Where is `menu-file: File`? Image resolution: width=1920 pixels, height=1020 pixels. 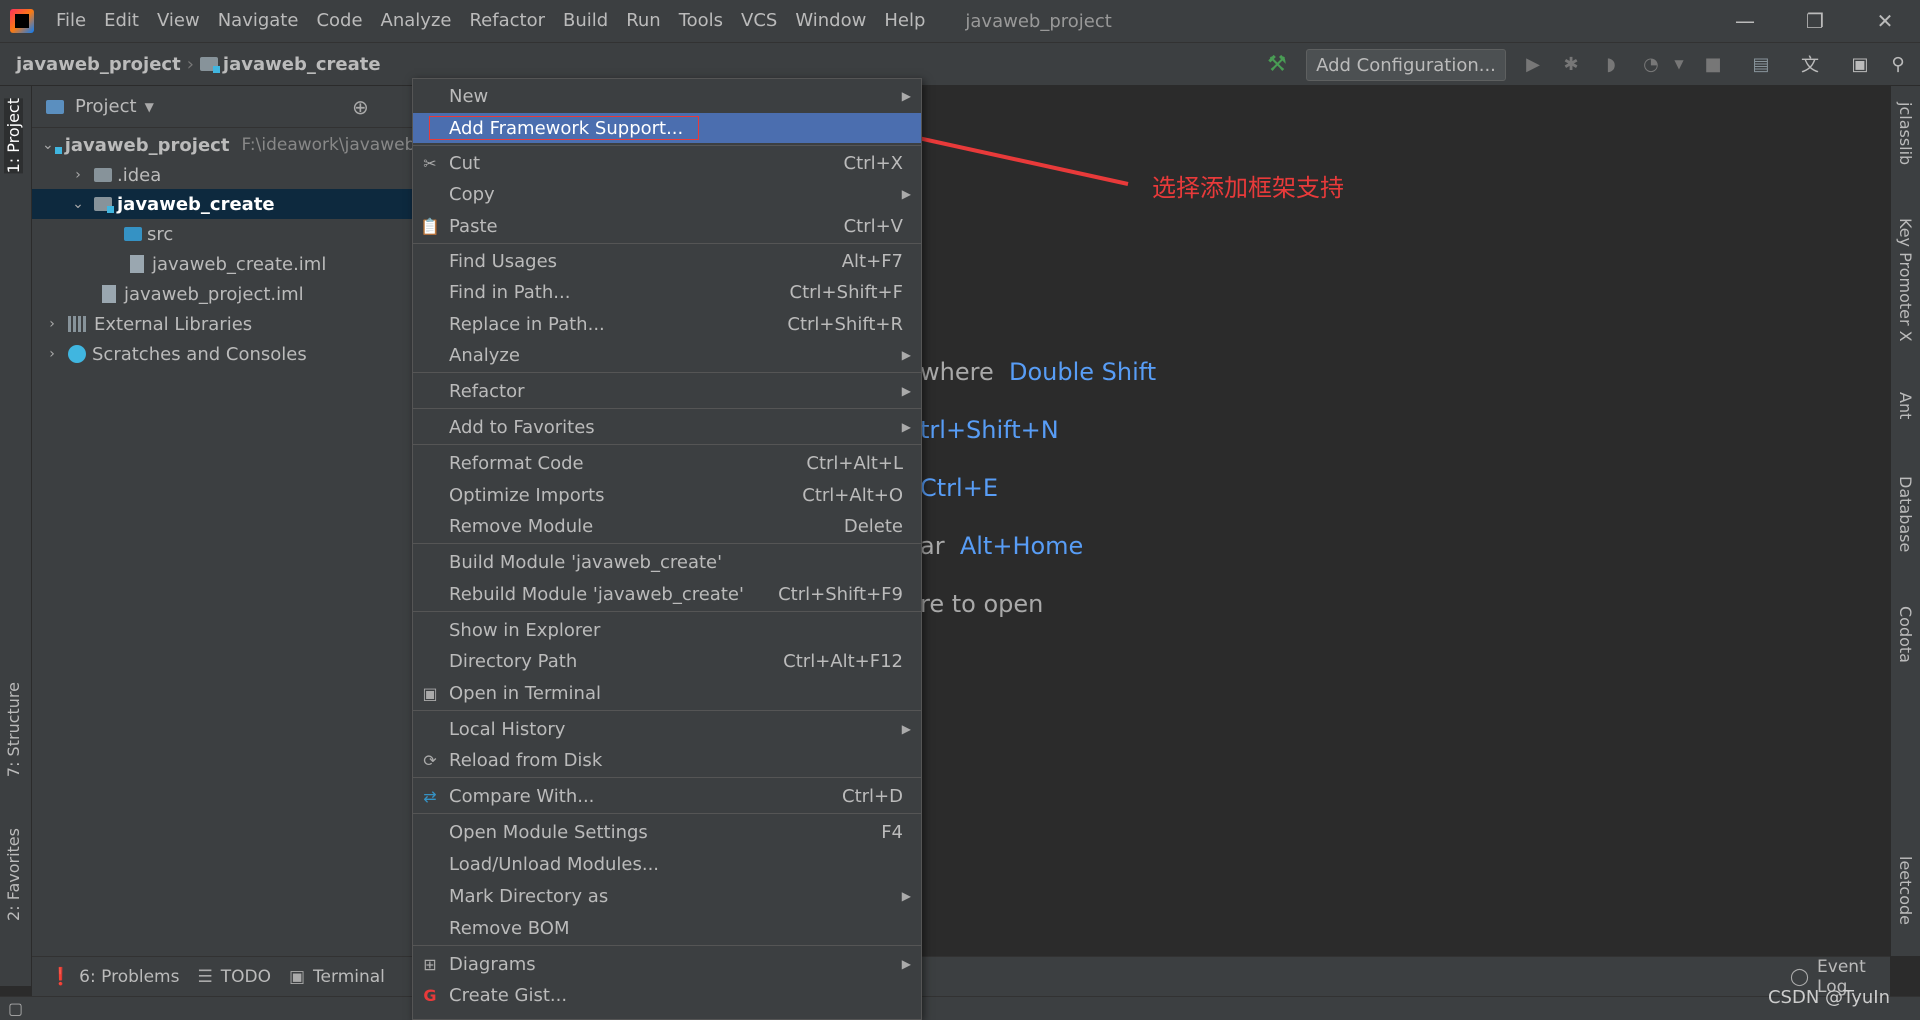
menu-file: File is located at coordinates (72, 21).